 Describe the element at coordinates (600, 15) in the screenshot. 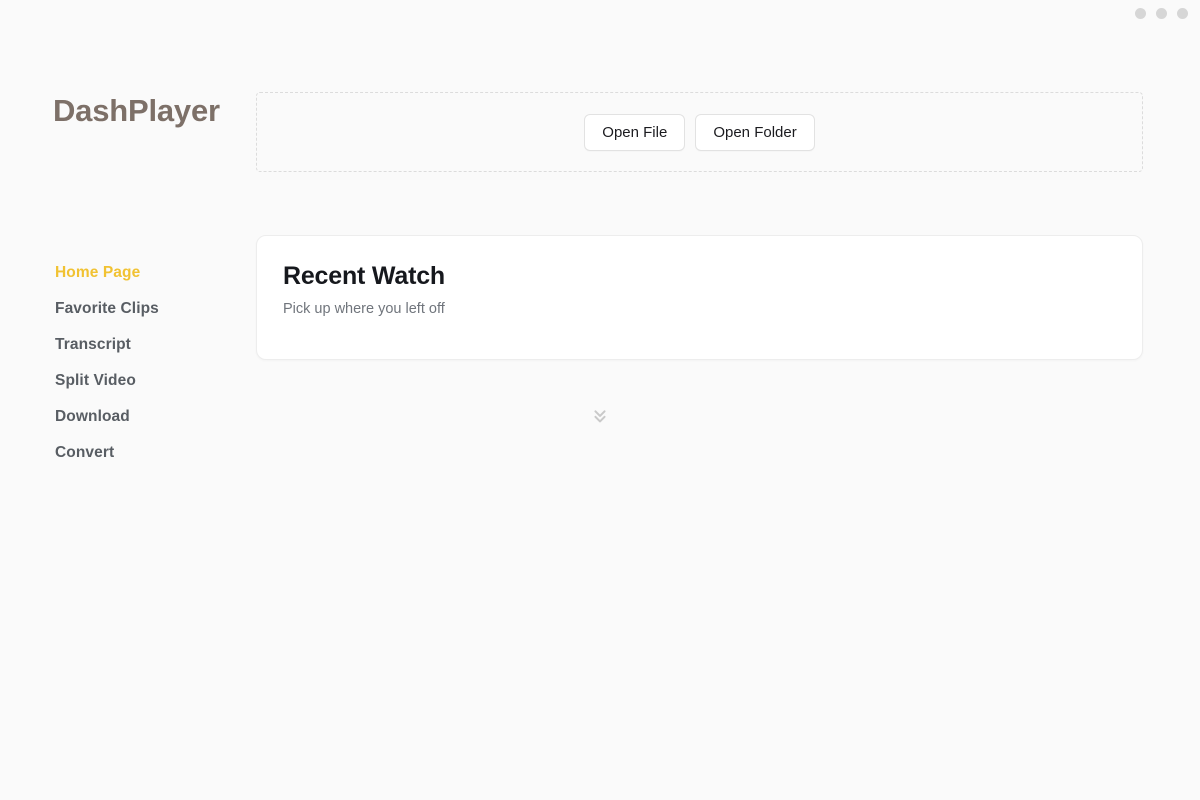

I see `title-bar` at that location.